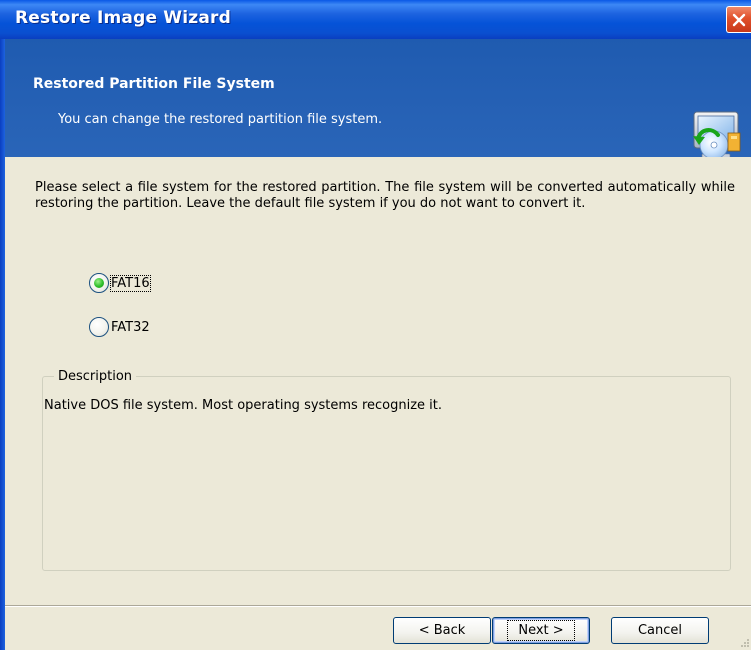 The height and width of the screenshot is (650, 751). What do you see at coordinates (99, 283) in the screenshot?
I see `fat16-radio` at bounding box center [99, 283].